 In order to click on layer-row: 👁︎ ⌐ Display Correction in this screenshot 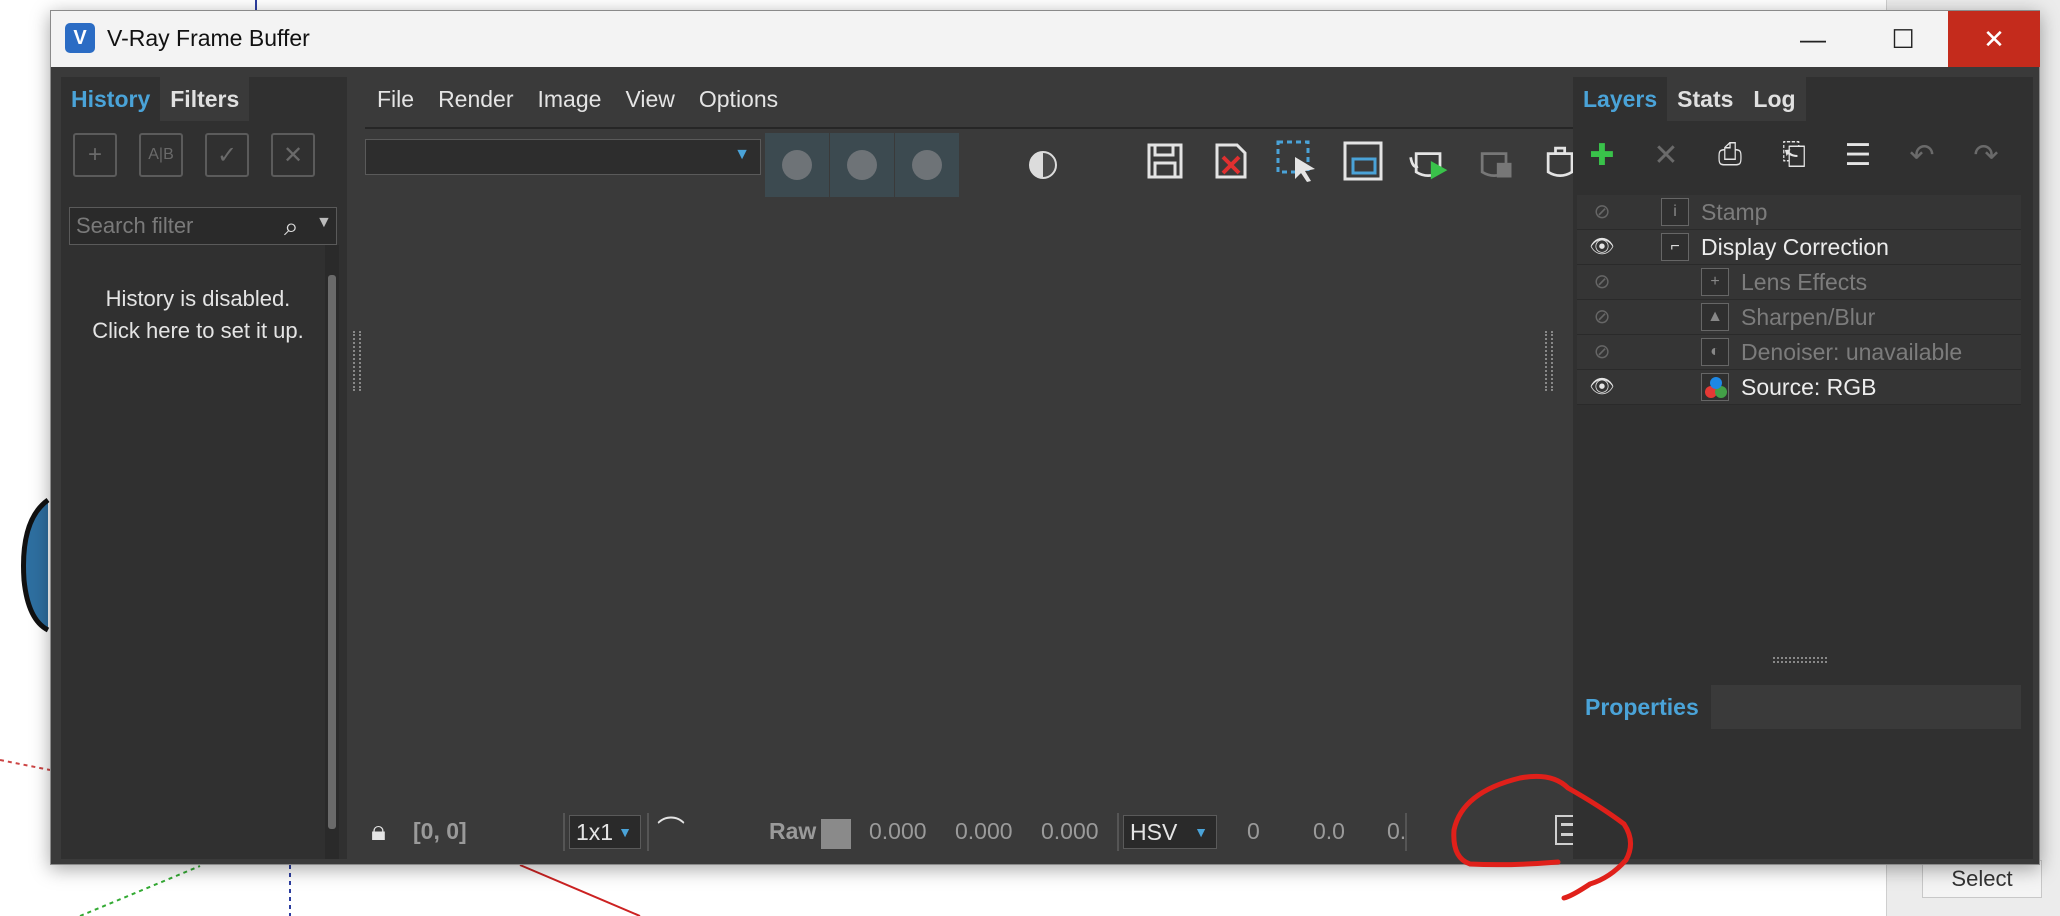, I will do `click(1799, 247)`.